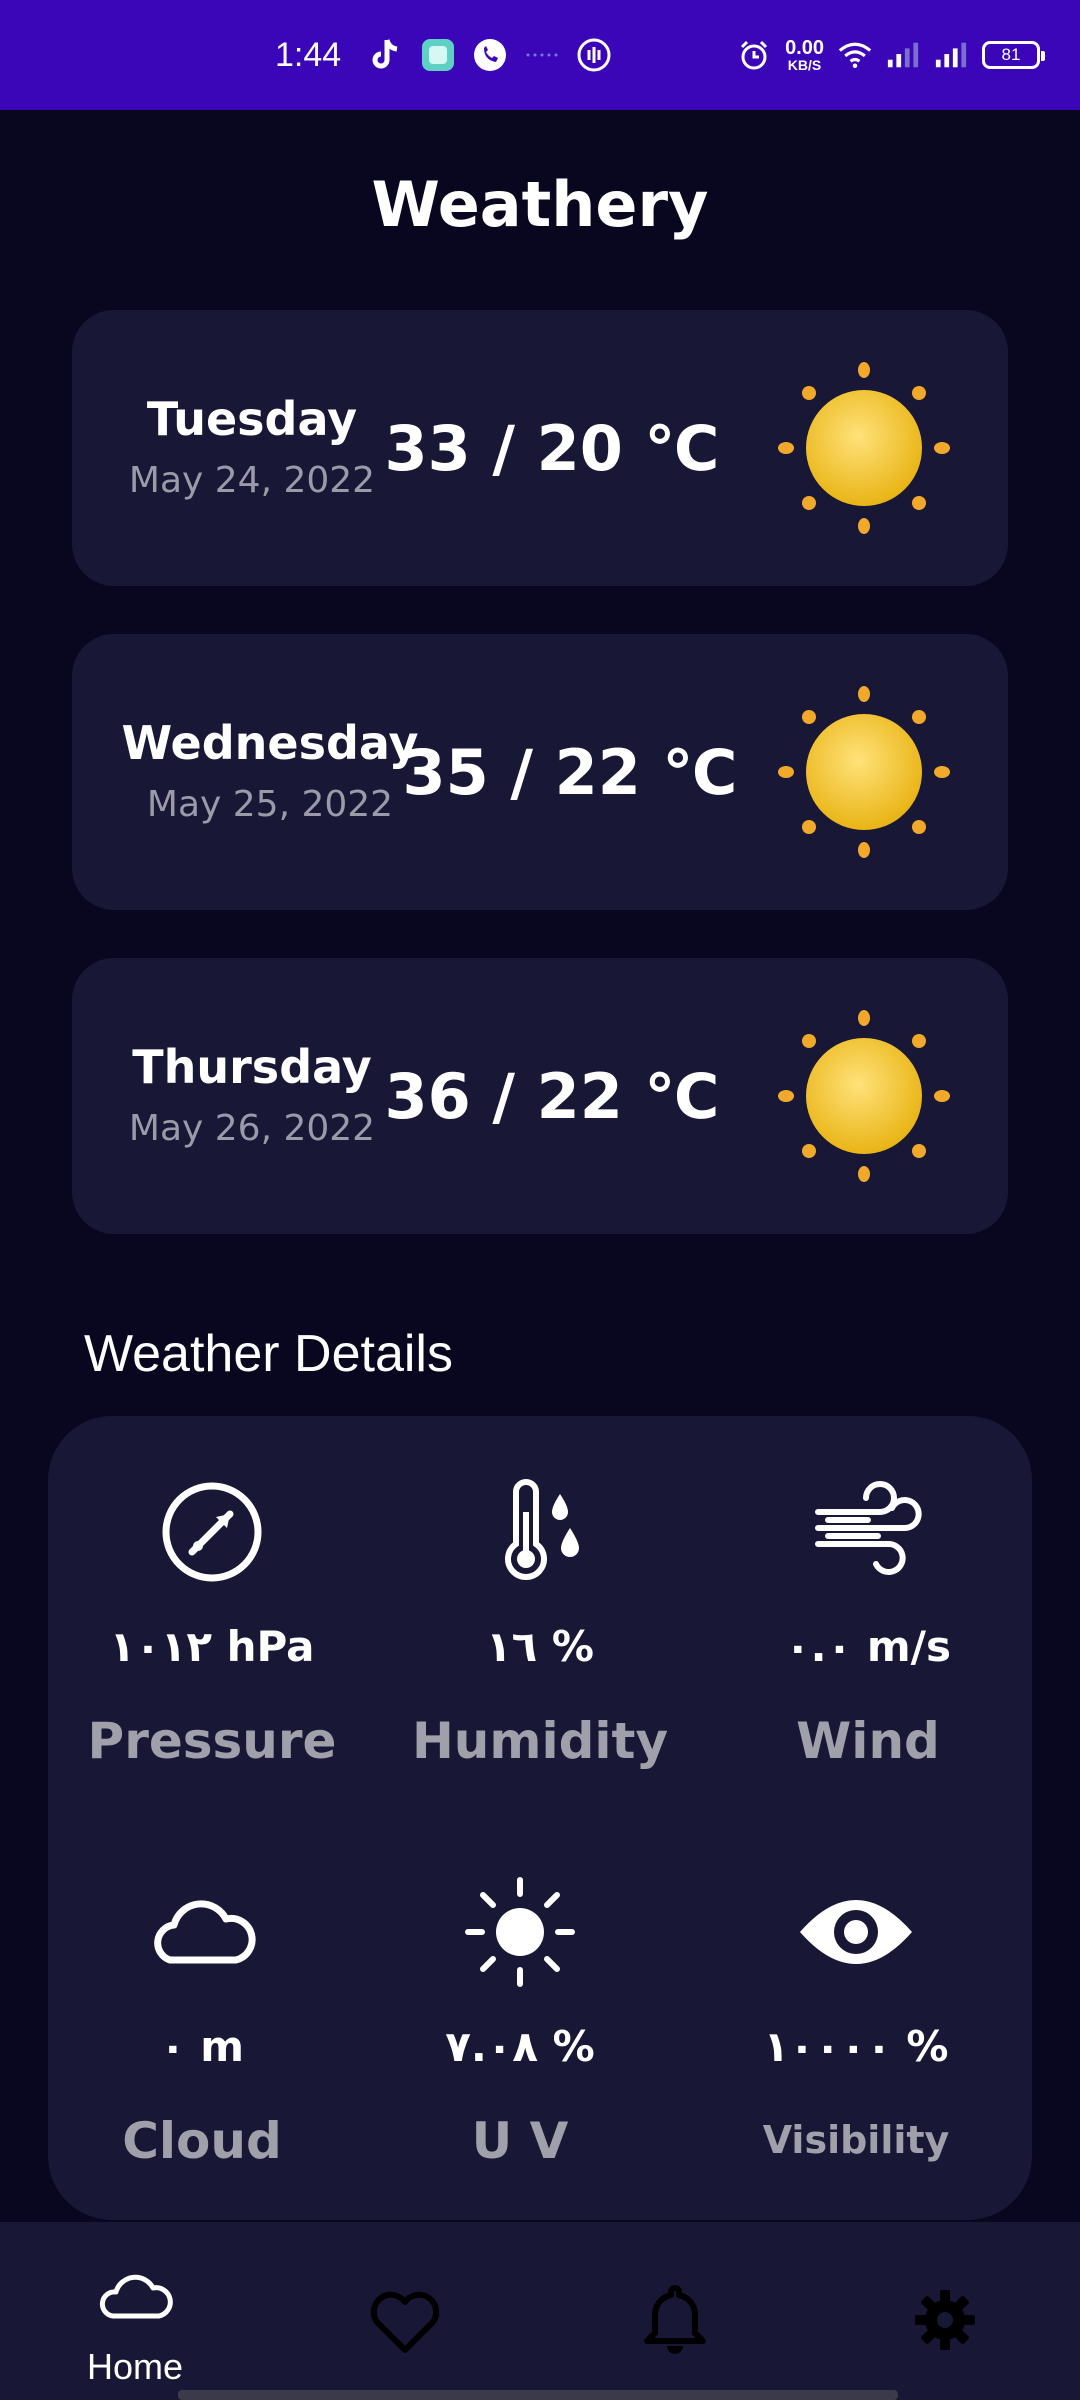  Describe the element at coordinates (520, 1932) in the screenshot. I see `sun-outline-icon` at that location.